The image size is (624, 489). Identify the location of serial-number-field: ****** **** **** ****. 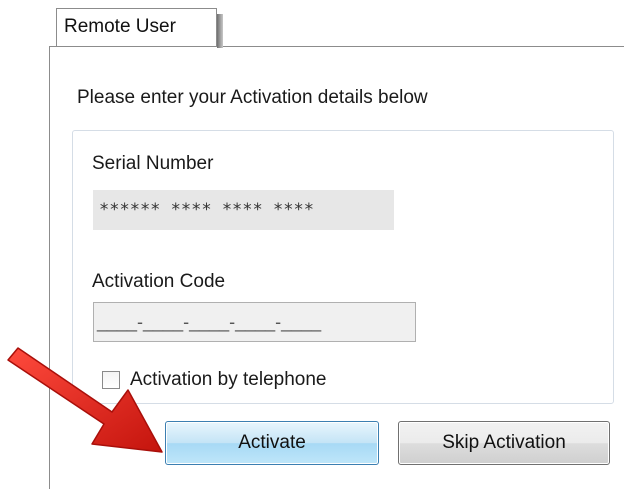
(243, 210).